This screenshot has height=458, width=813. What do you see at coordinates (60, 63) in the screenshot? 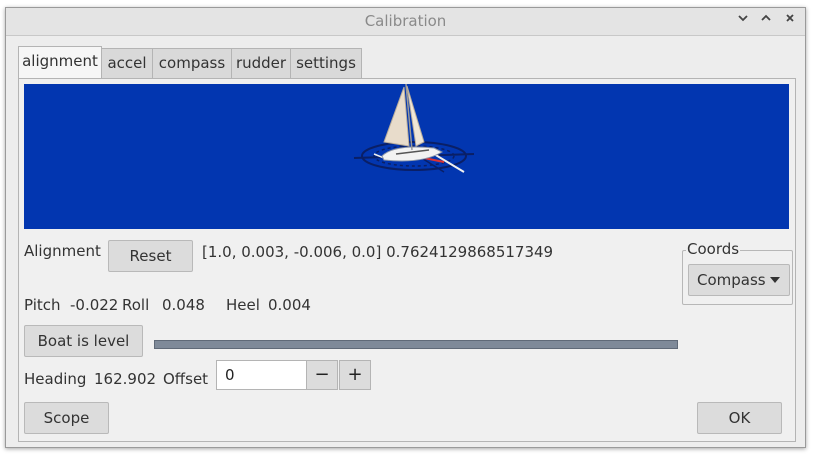
I see `tab-alignment: alignment` at bounding box center [60, 63].